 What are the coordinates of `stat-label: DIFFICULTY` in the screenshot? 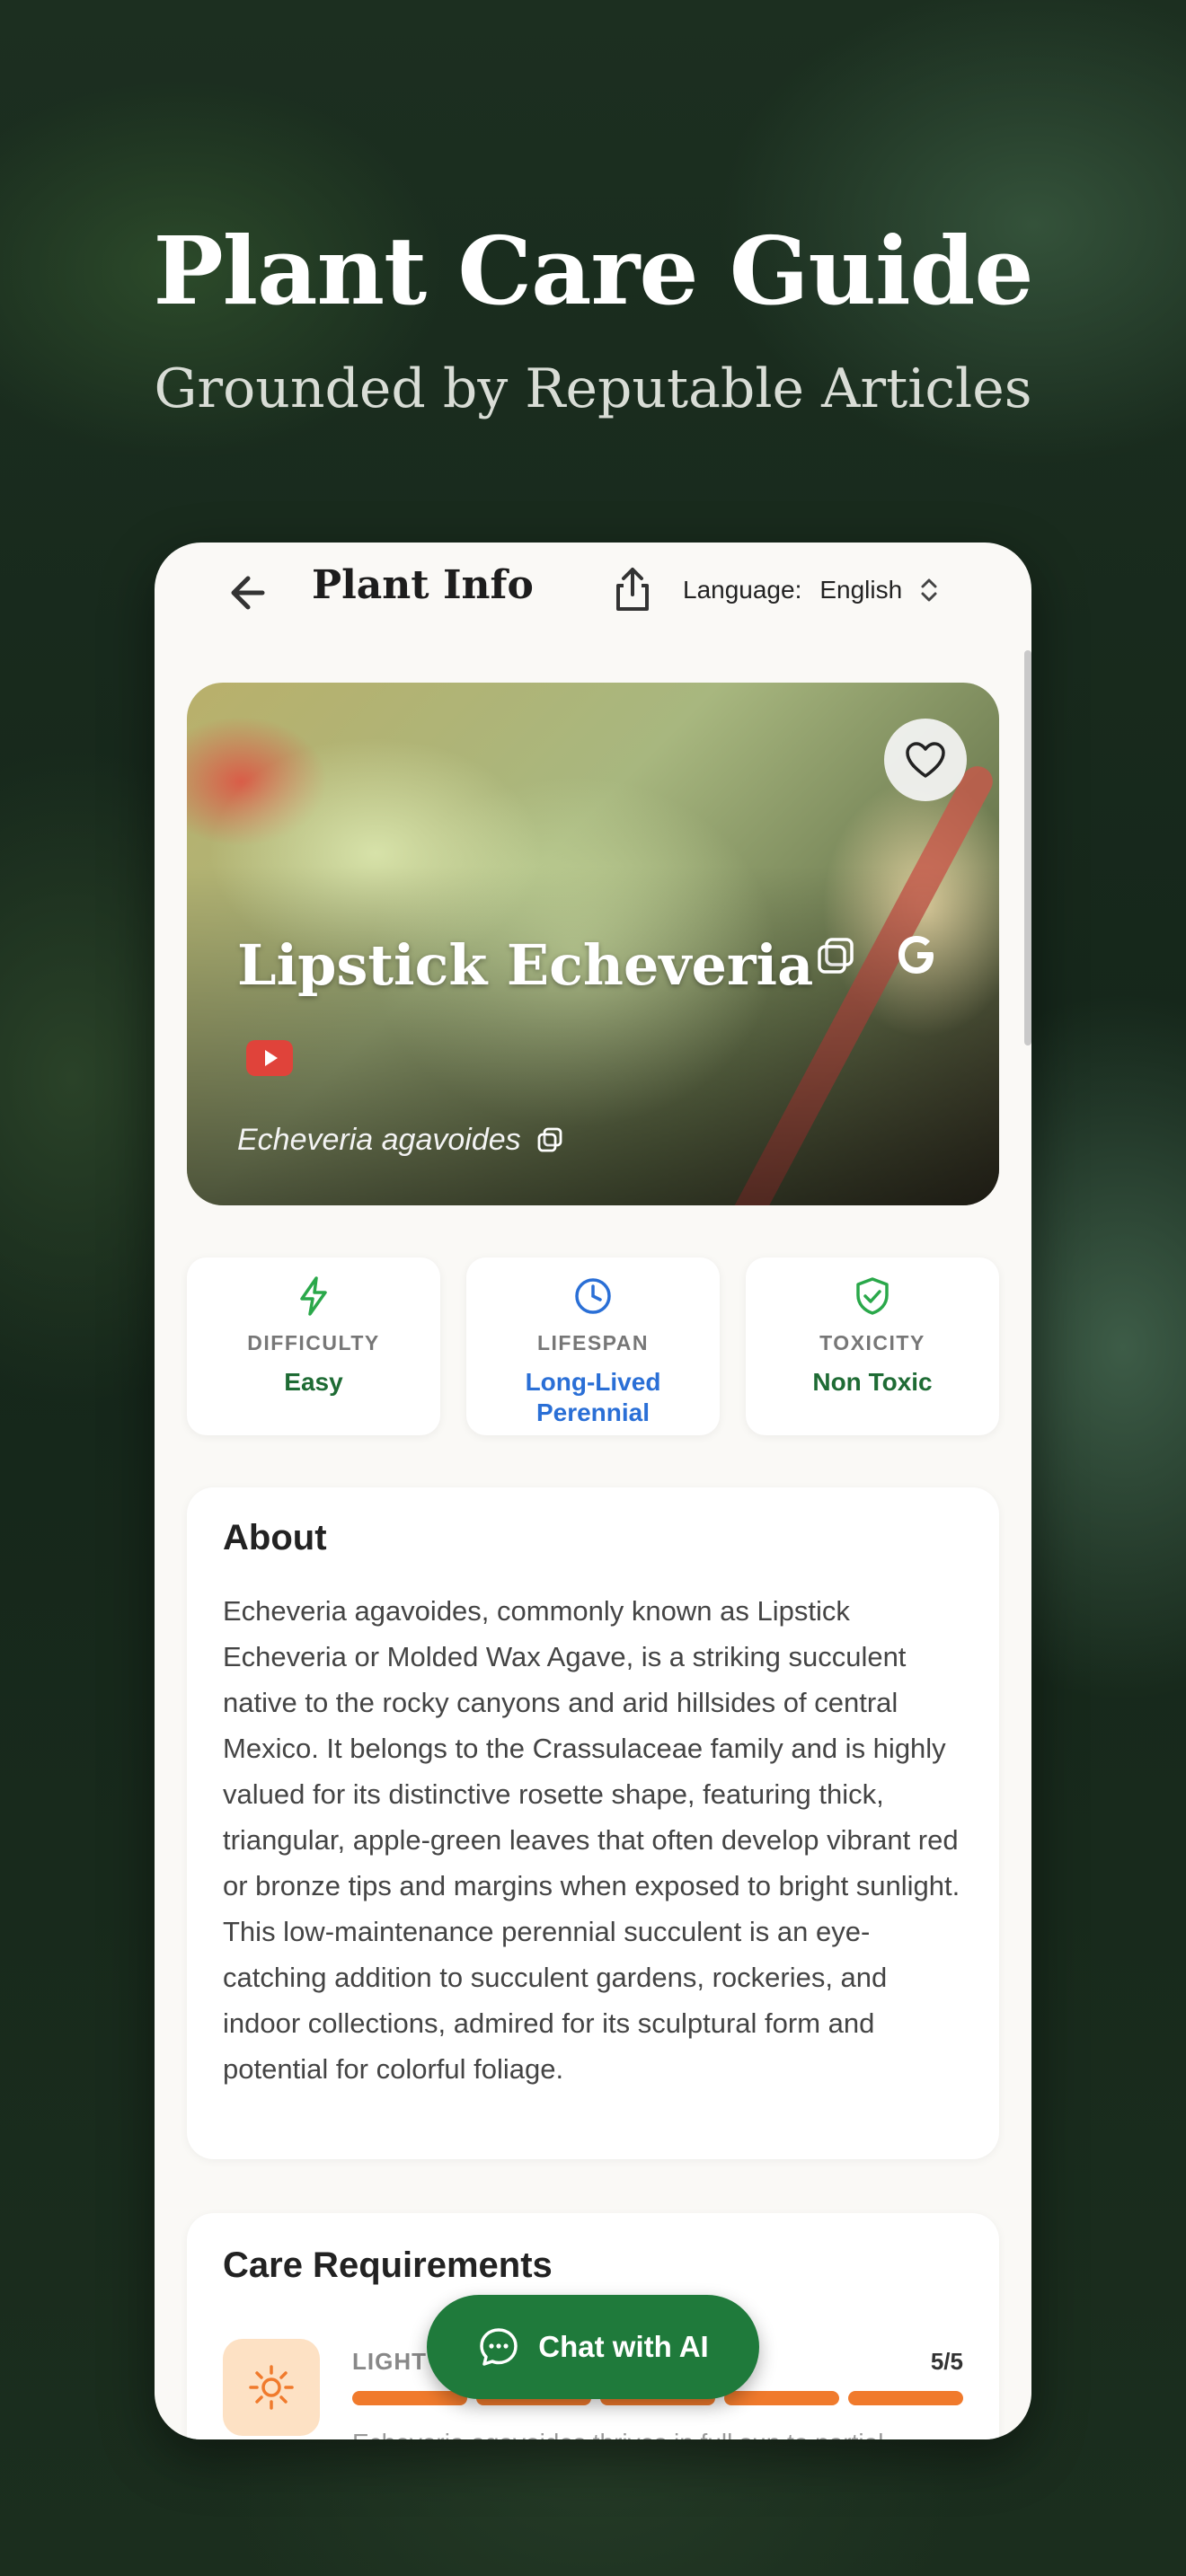 It's located at (313, 1342).